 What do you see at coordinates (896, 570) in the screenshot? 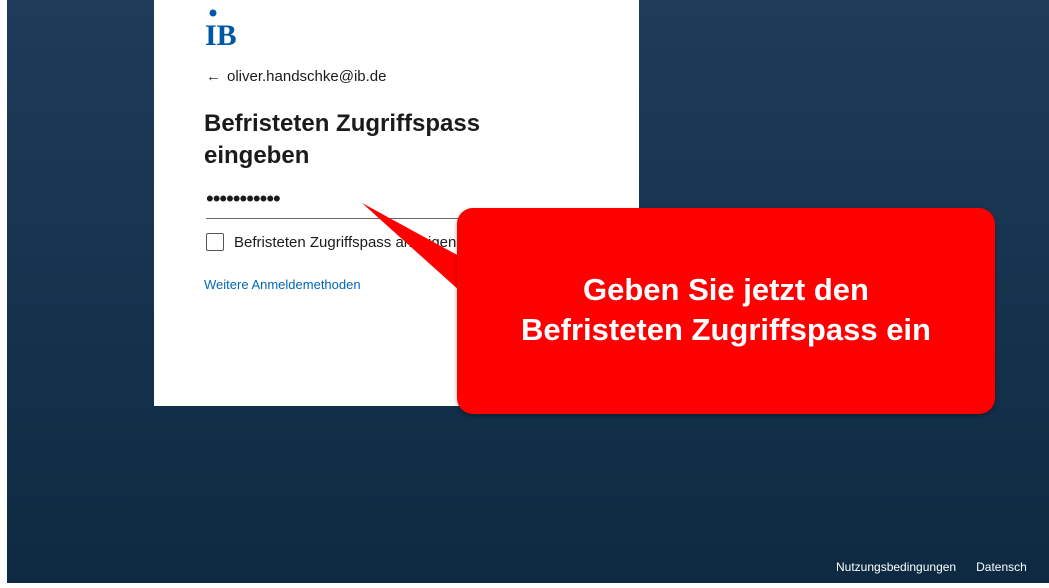
I see `terms-link: Nutzungsbedingungen` at bounding box center [896, 570].